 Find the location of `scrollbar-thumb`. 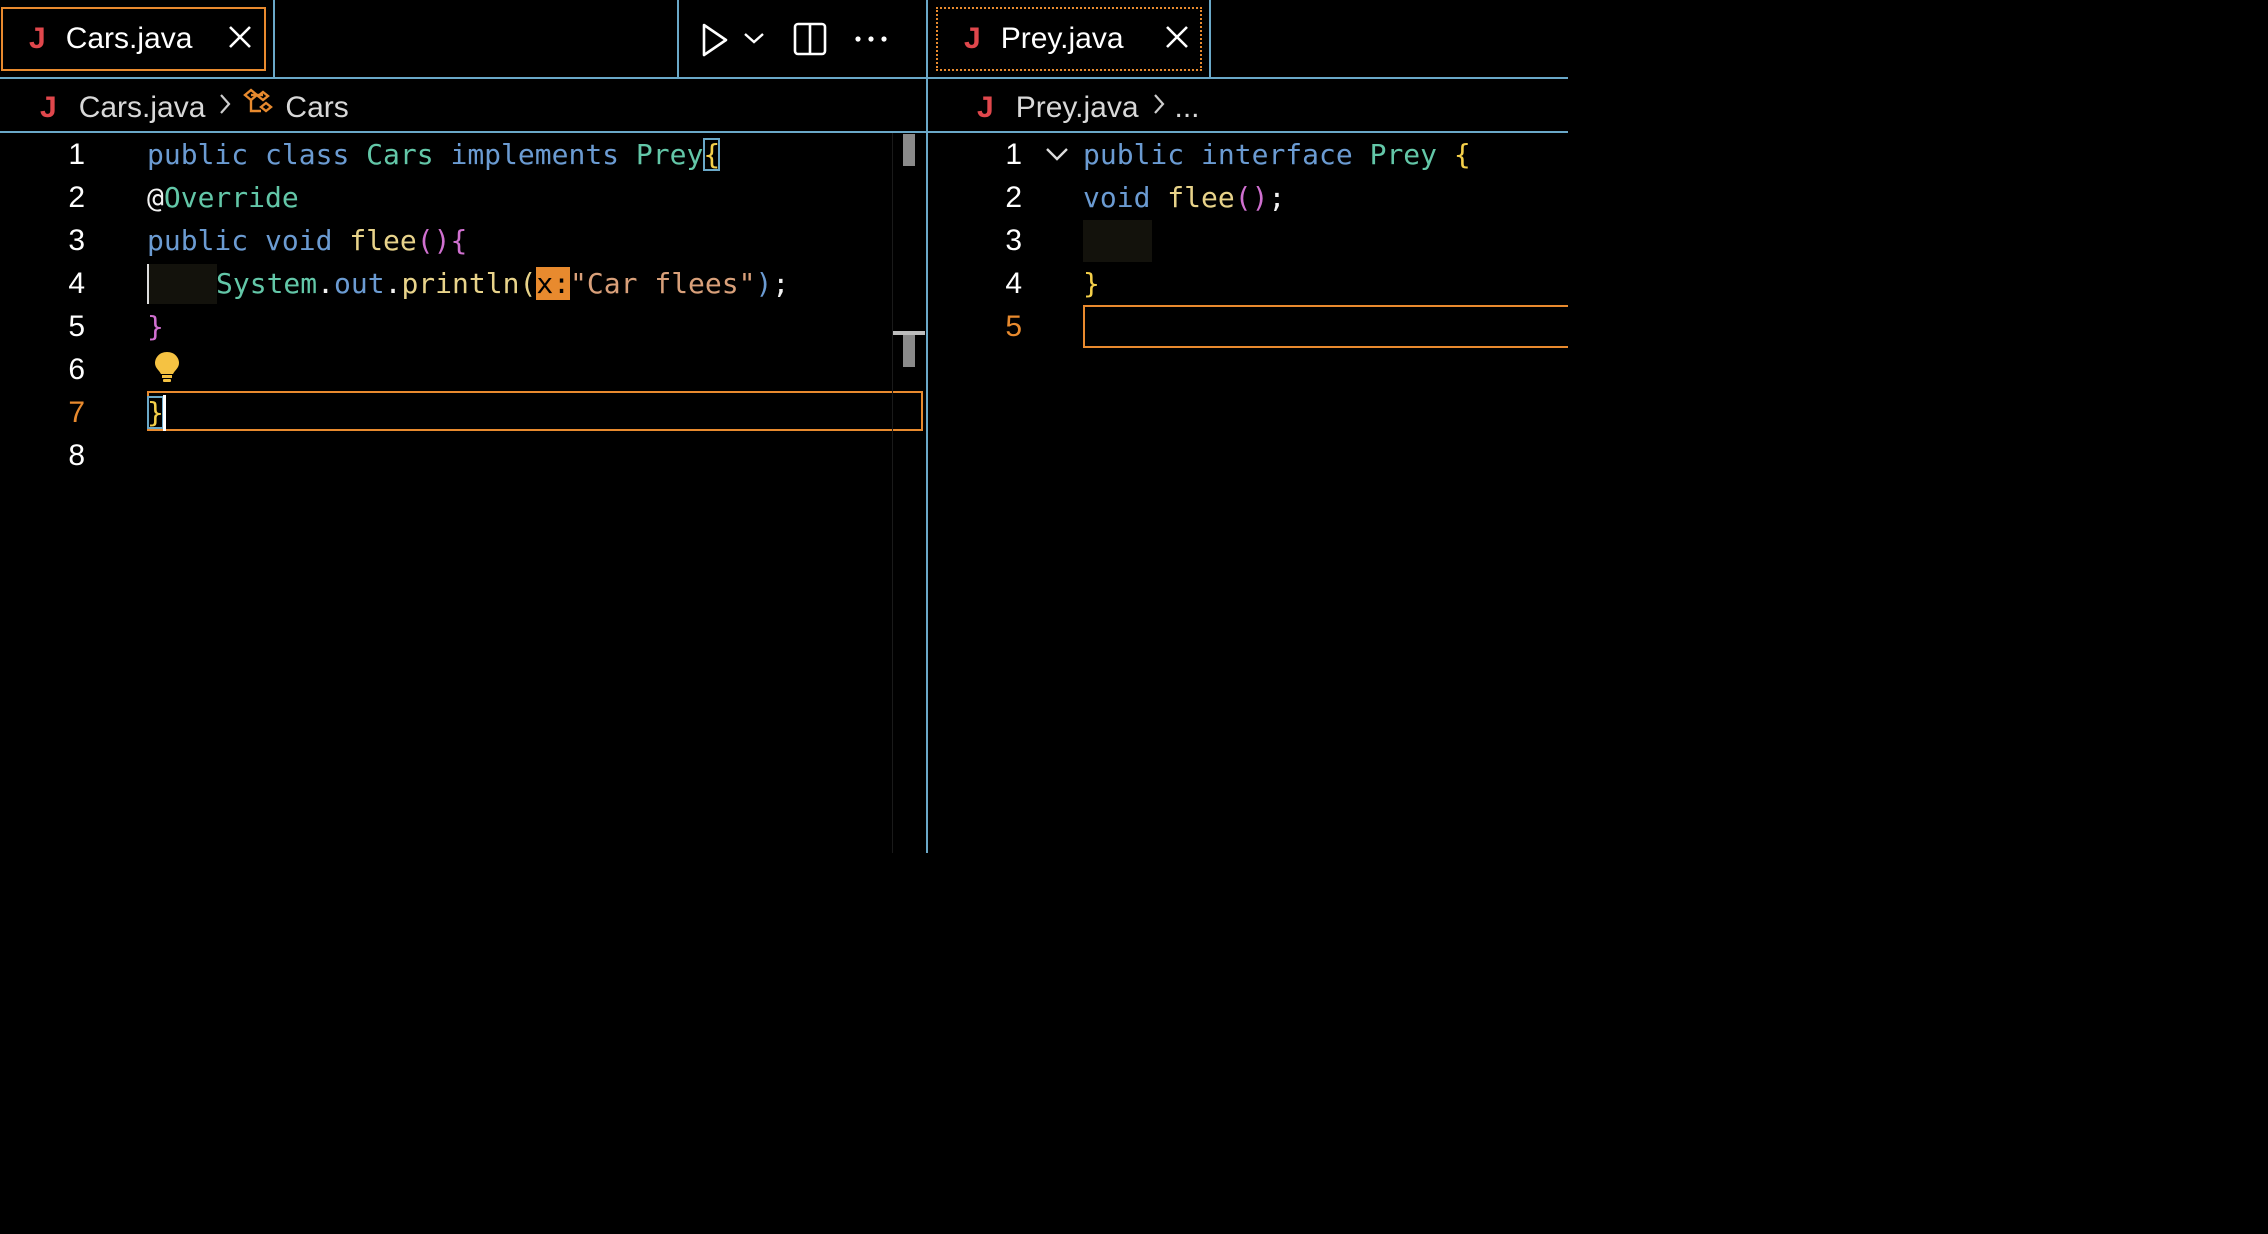

scrollbar-thumb is located at coordinates (909, 150).